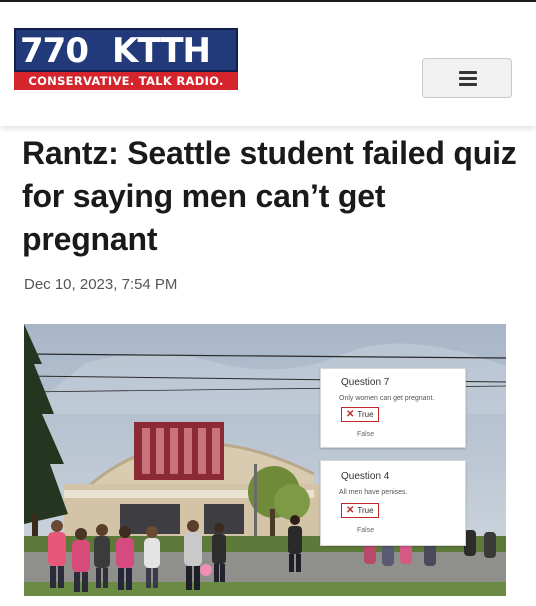 The width and height of the screenshot is (536, 606). I want to click on logo-tagline: CONSERVATIVE. TALK RADIO., so click(126, 81).